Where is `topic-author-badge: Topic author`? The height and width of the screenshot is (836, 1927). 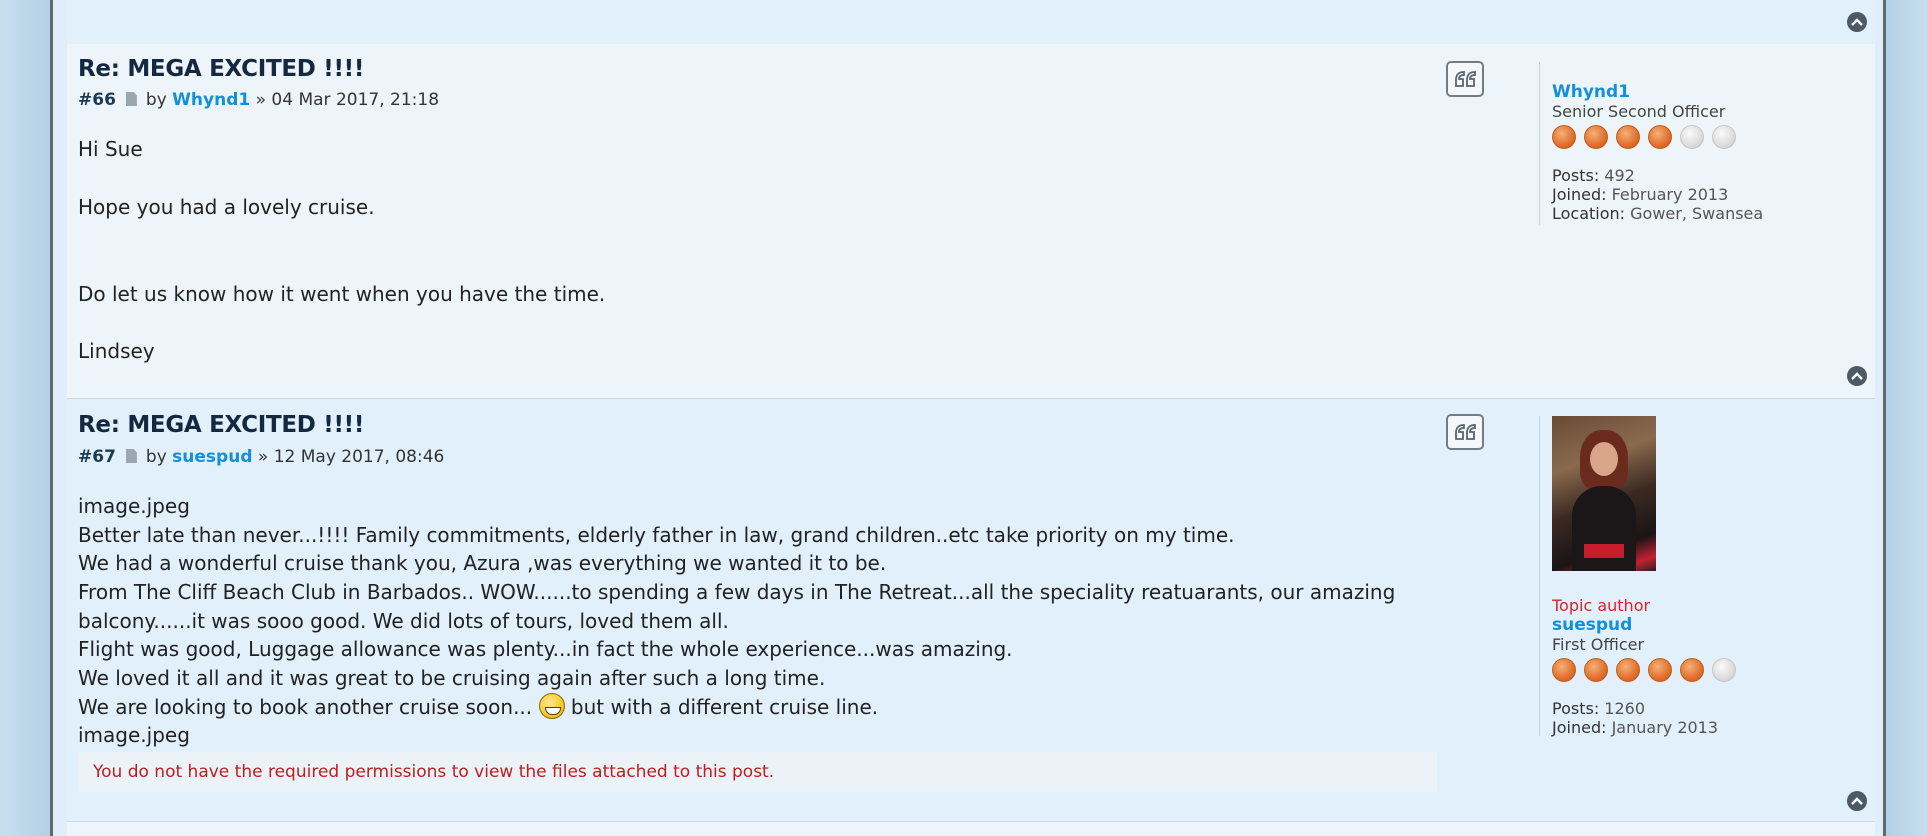
topic-author-badge: Topic author is located at coordinates (1601, 605).